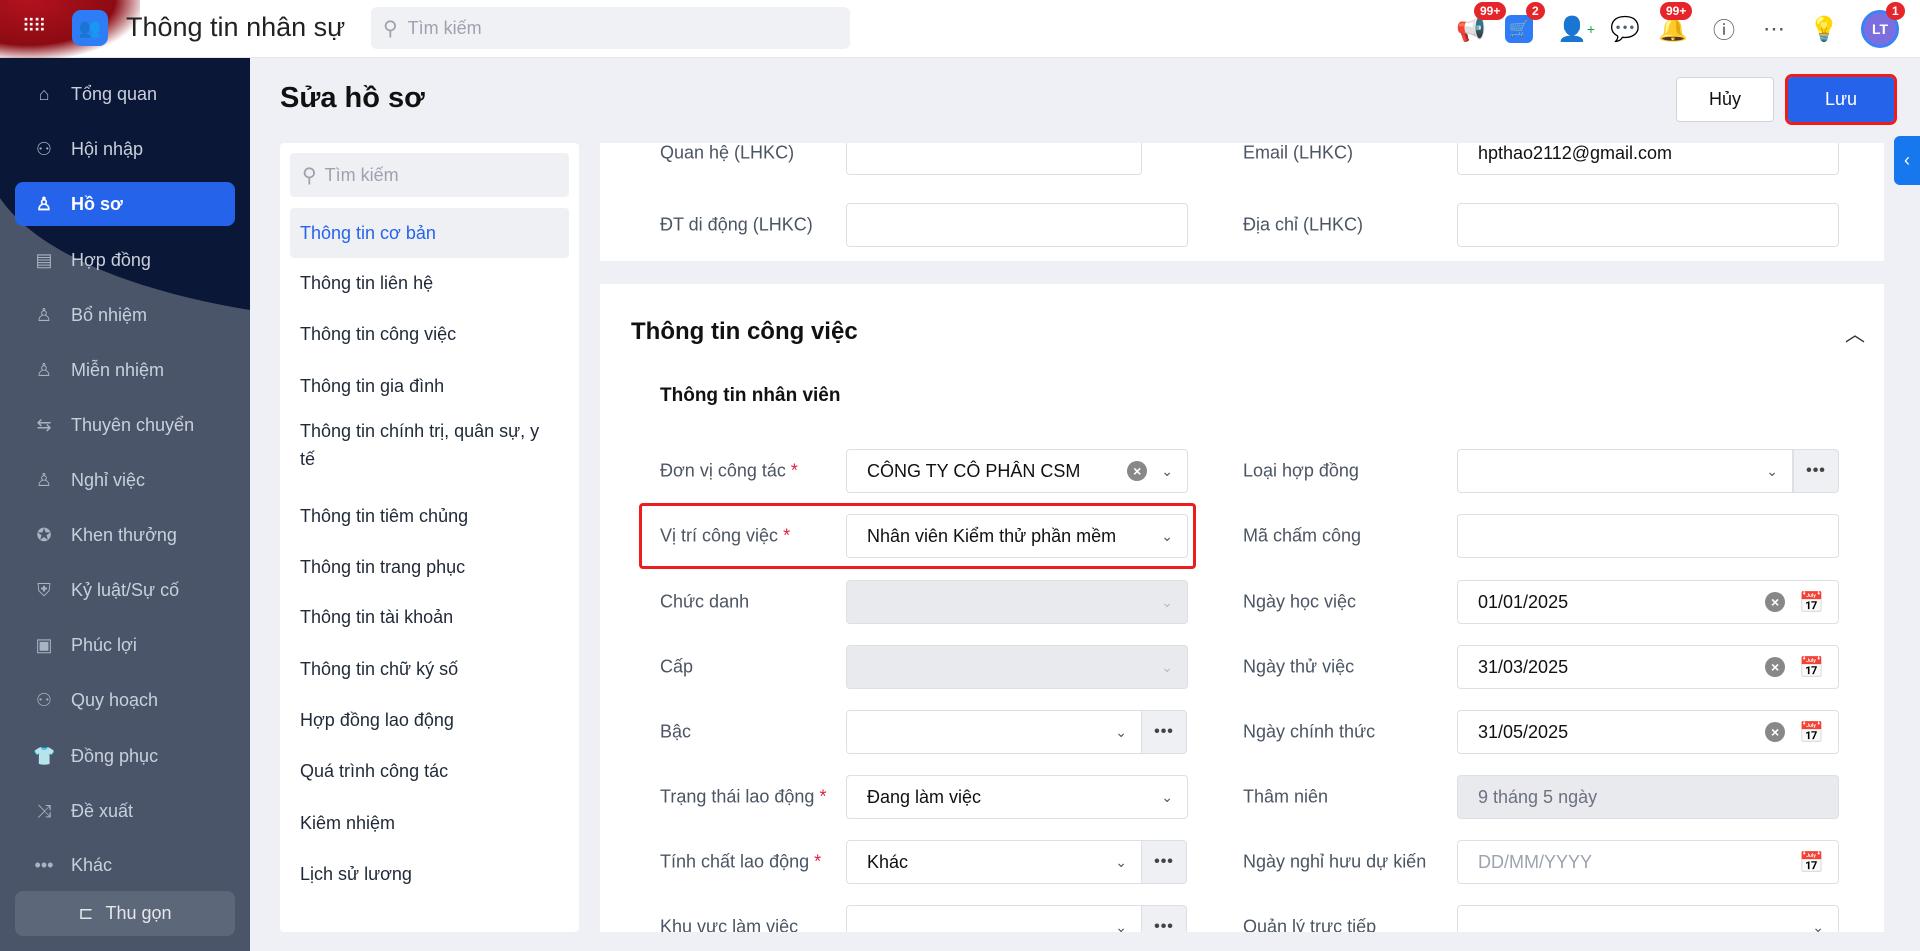 This screenshot has width=1920, height=951. I want to click on label-text: Ngày nghỉ hưu dự kiến, so click(1335, 861).